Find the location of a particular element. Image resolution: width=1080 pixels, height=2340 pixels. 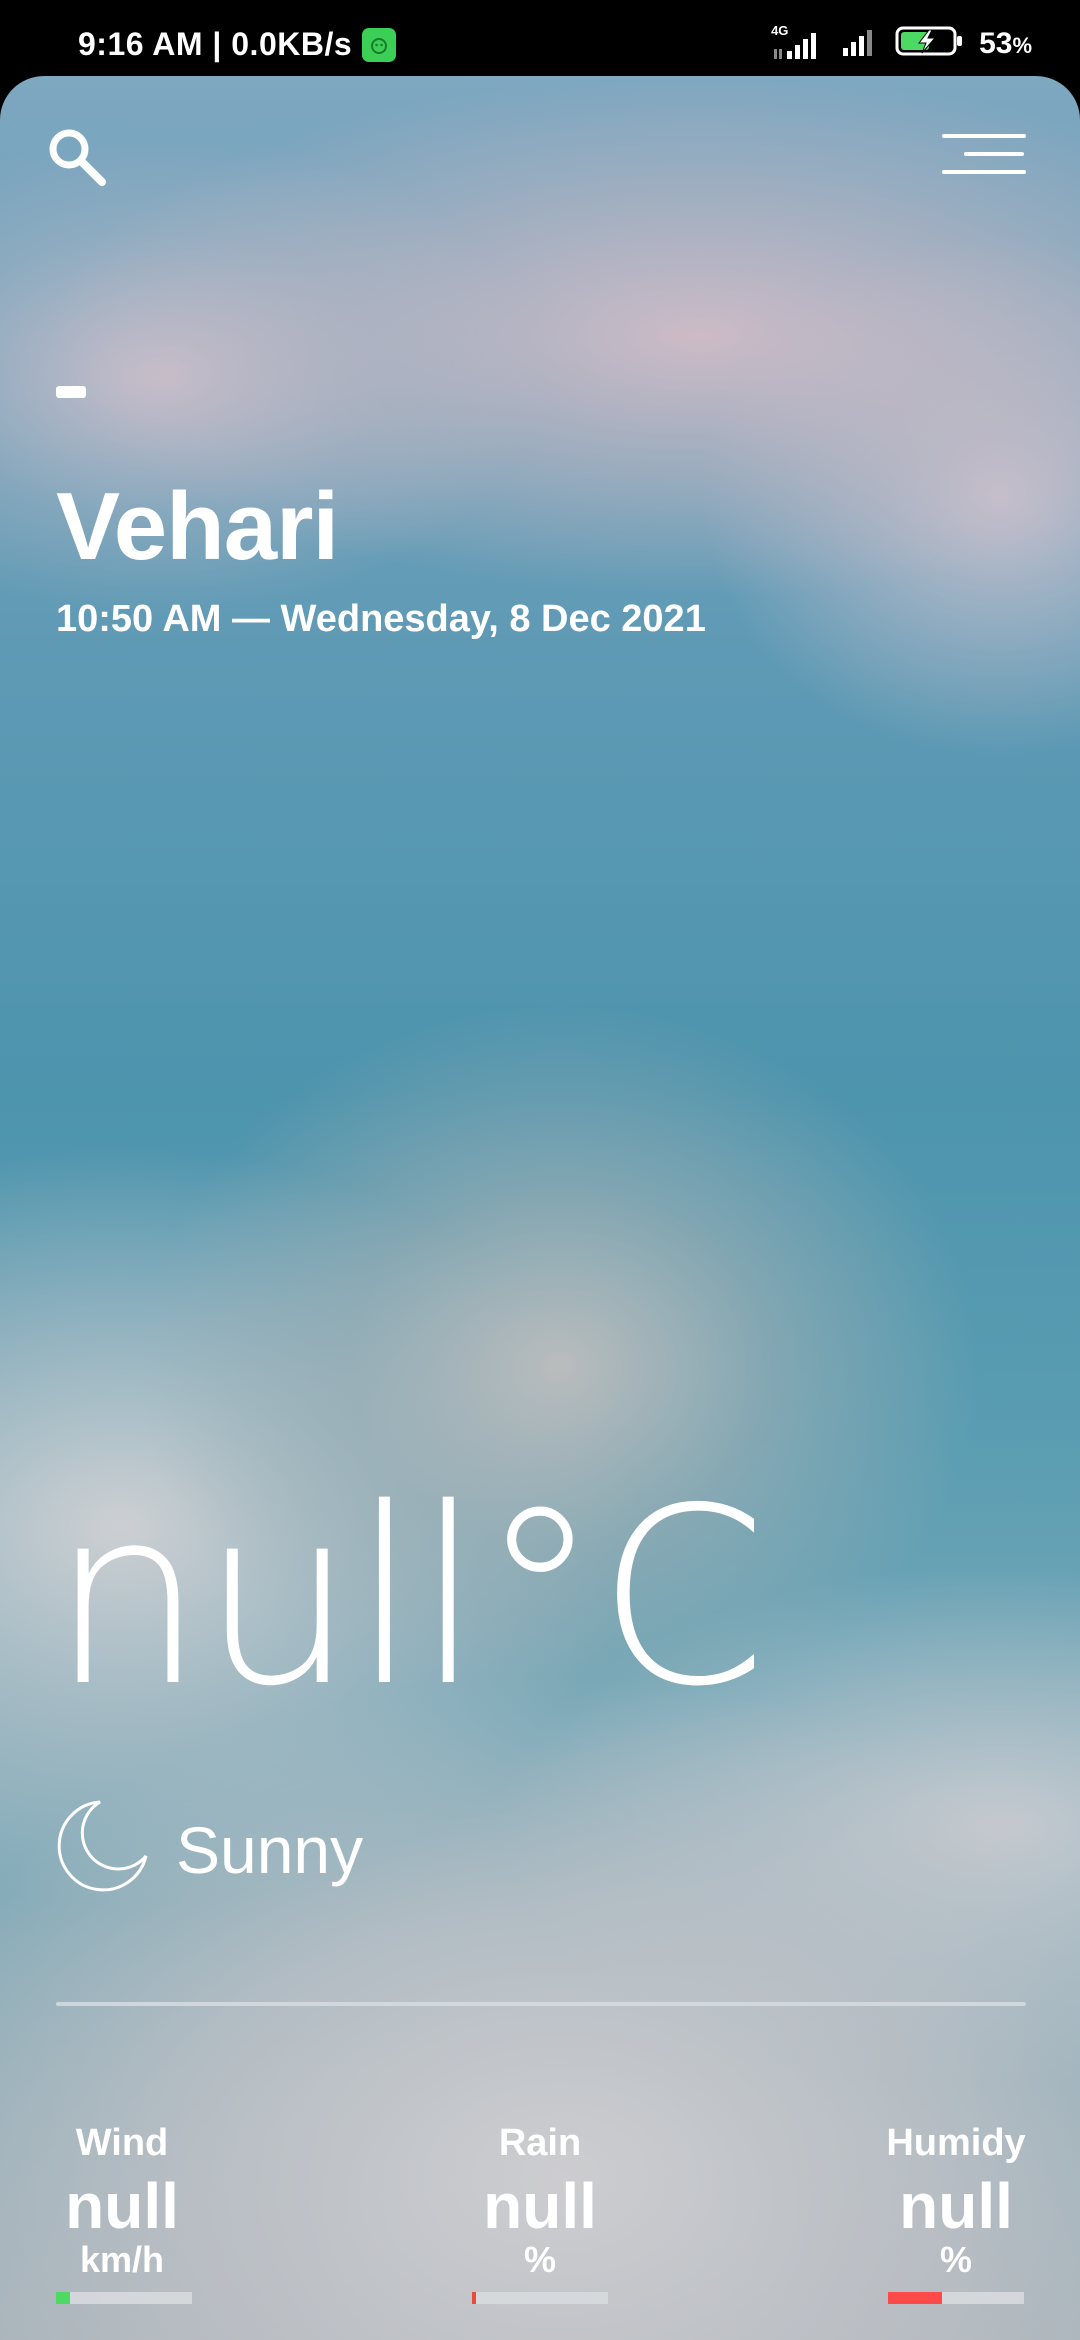

humidity-unit: % is located at coordinates (955, 2259).